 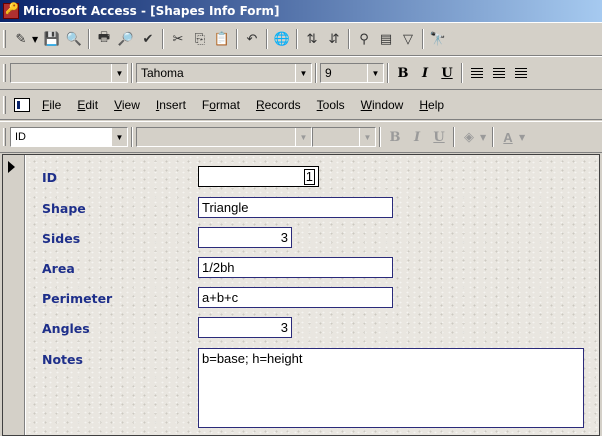 I want to click on angles-field: 3, so click(x=245, y=327).